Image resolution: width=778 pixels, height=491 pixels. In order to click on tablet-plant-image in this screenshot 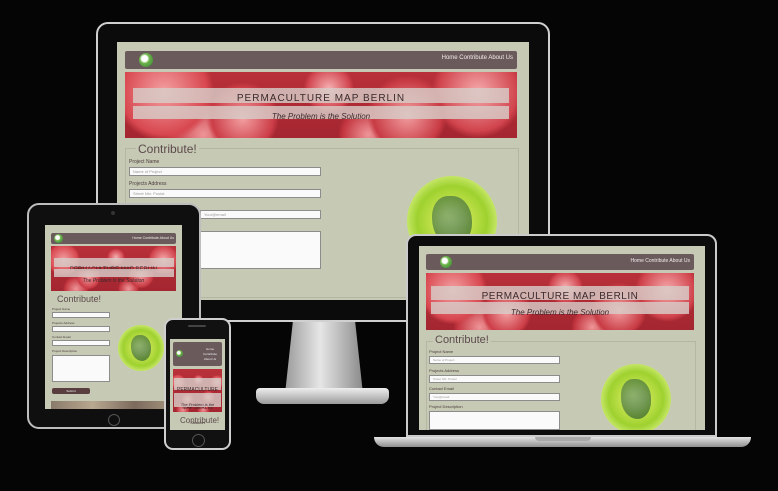, I will do `click(141, 348)`.